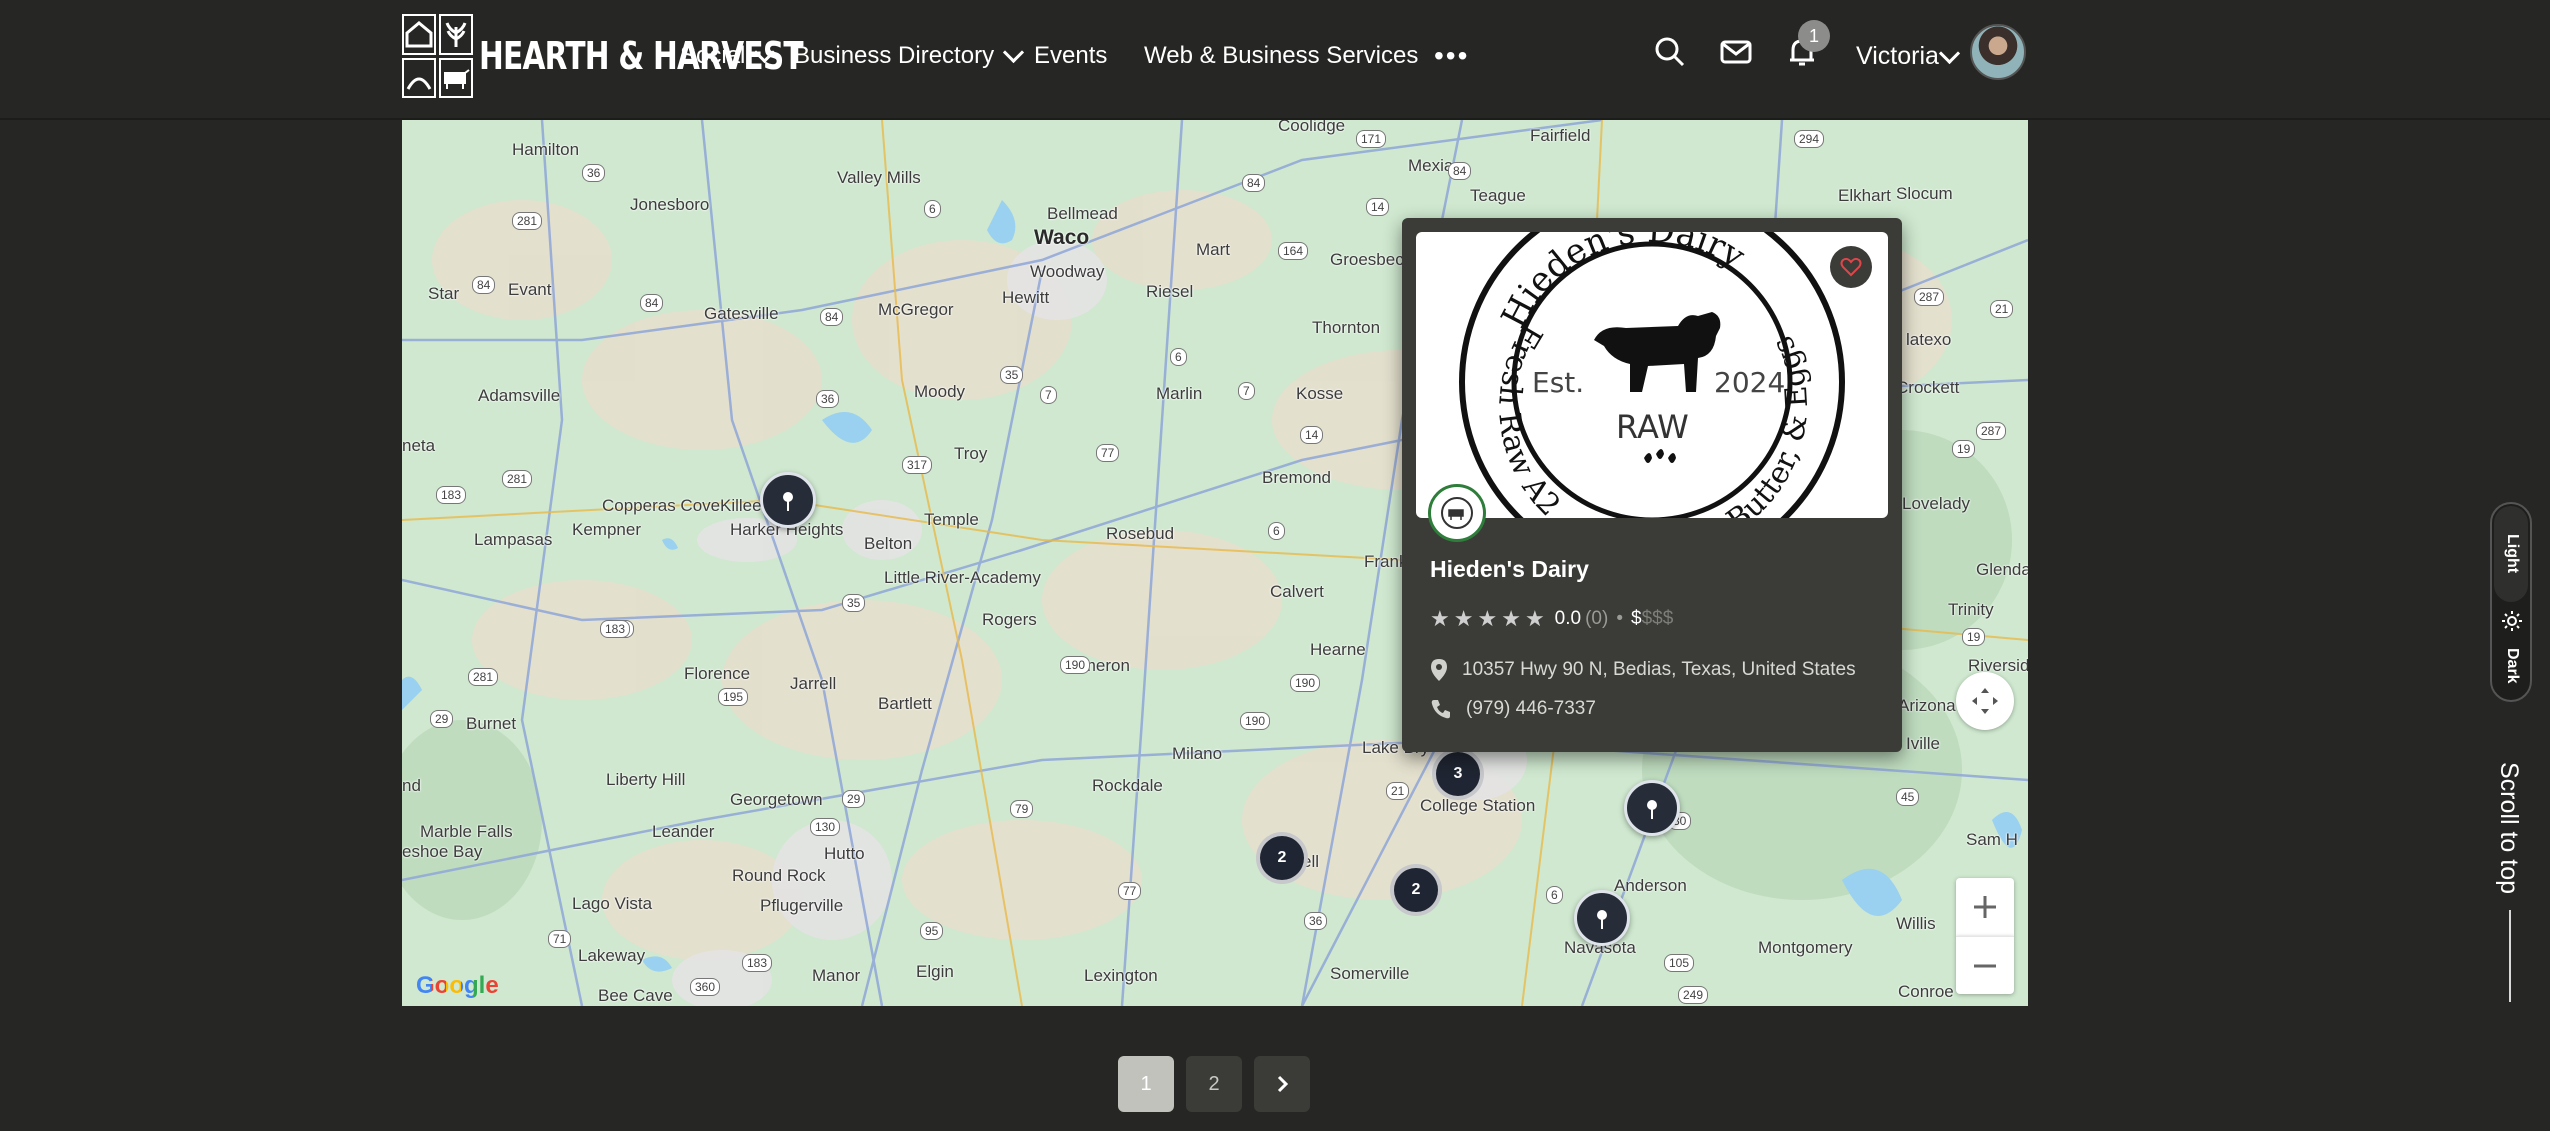 Image resolution: width=2550 pixels, height=1131 pixels. What do you see at coordinates (935, 971) in the screenshot?
I see `map-label: Elgin` at bounding box center [935, 971].